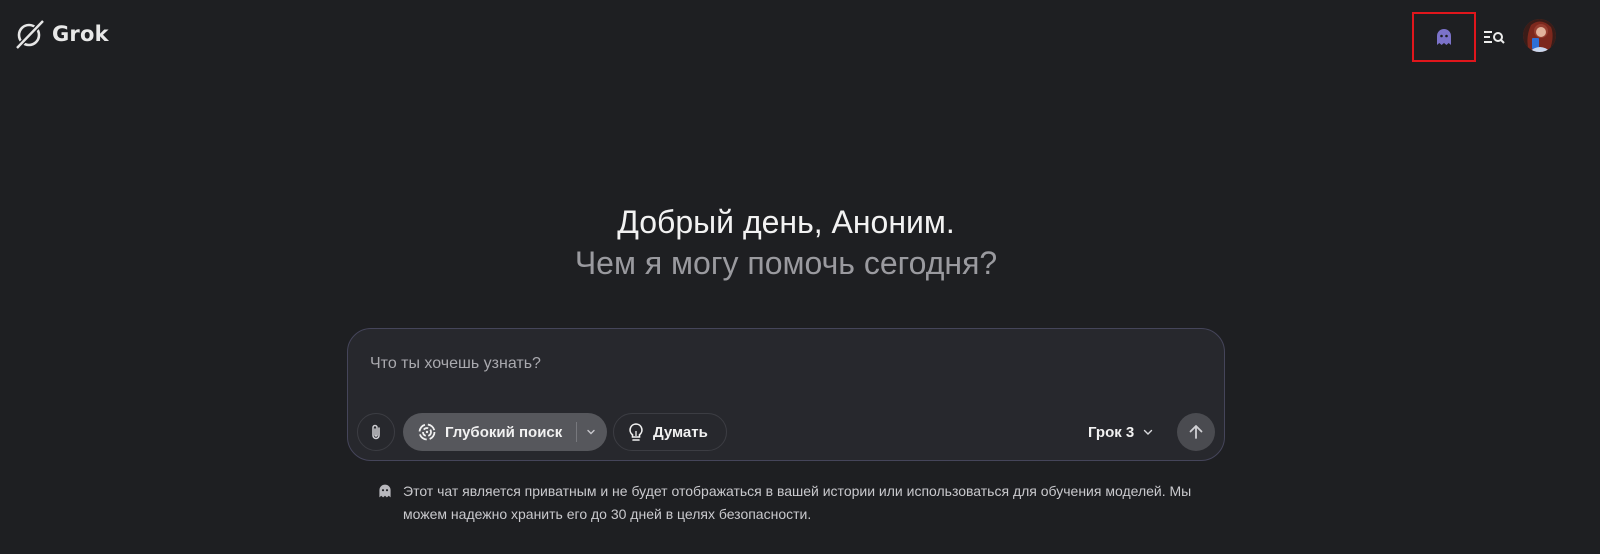  Describe the element at coordinates (80, 34) in the screenshot. I see `logo-text: Grok` at that location.